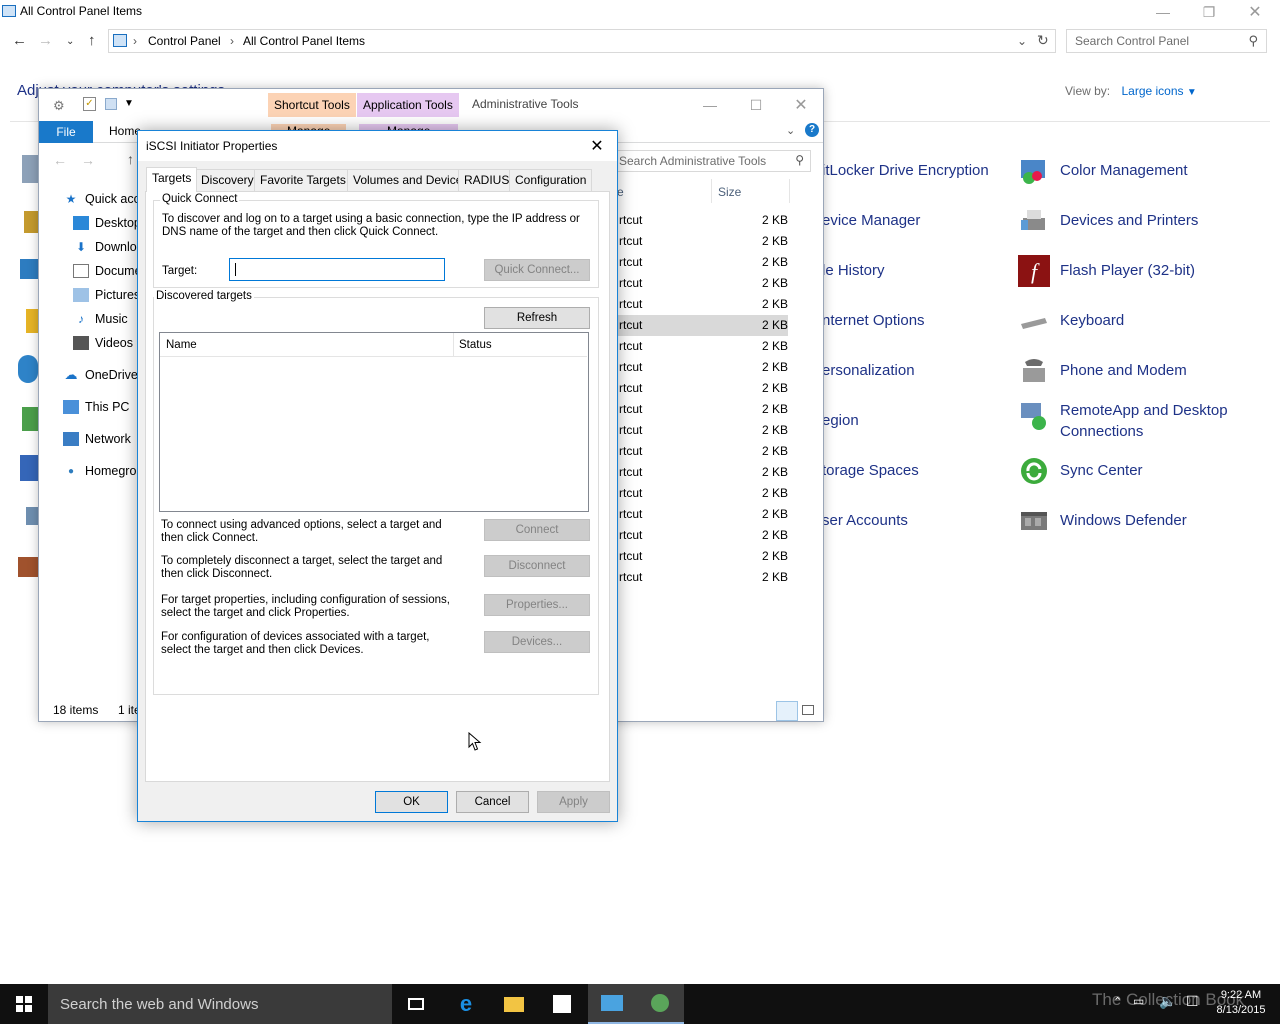  I want to click on nav-documents: Docume, so click(107, 271).